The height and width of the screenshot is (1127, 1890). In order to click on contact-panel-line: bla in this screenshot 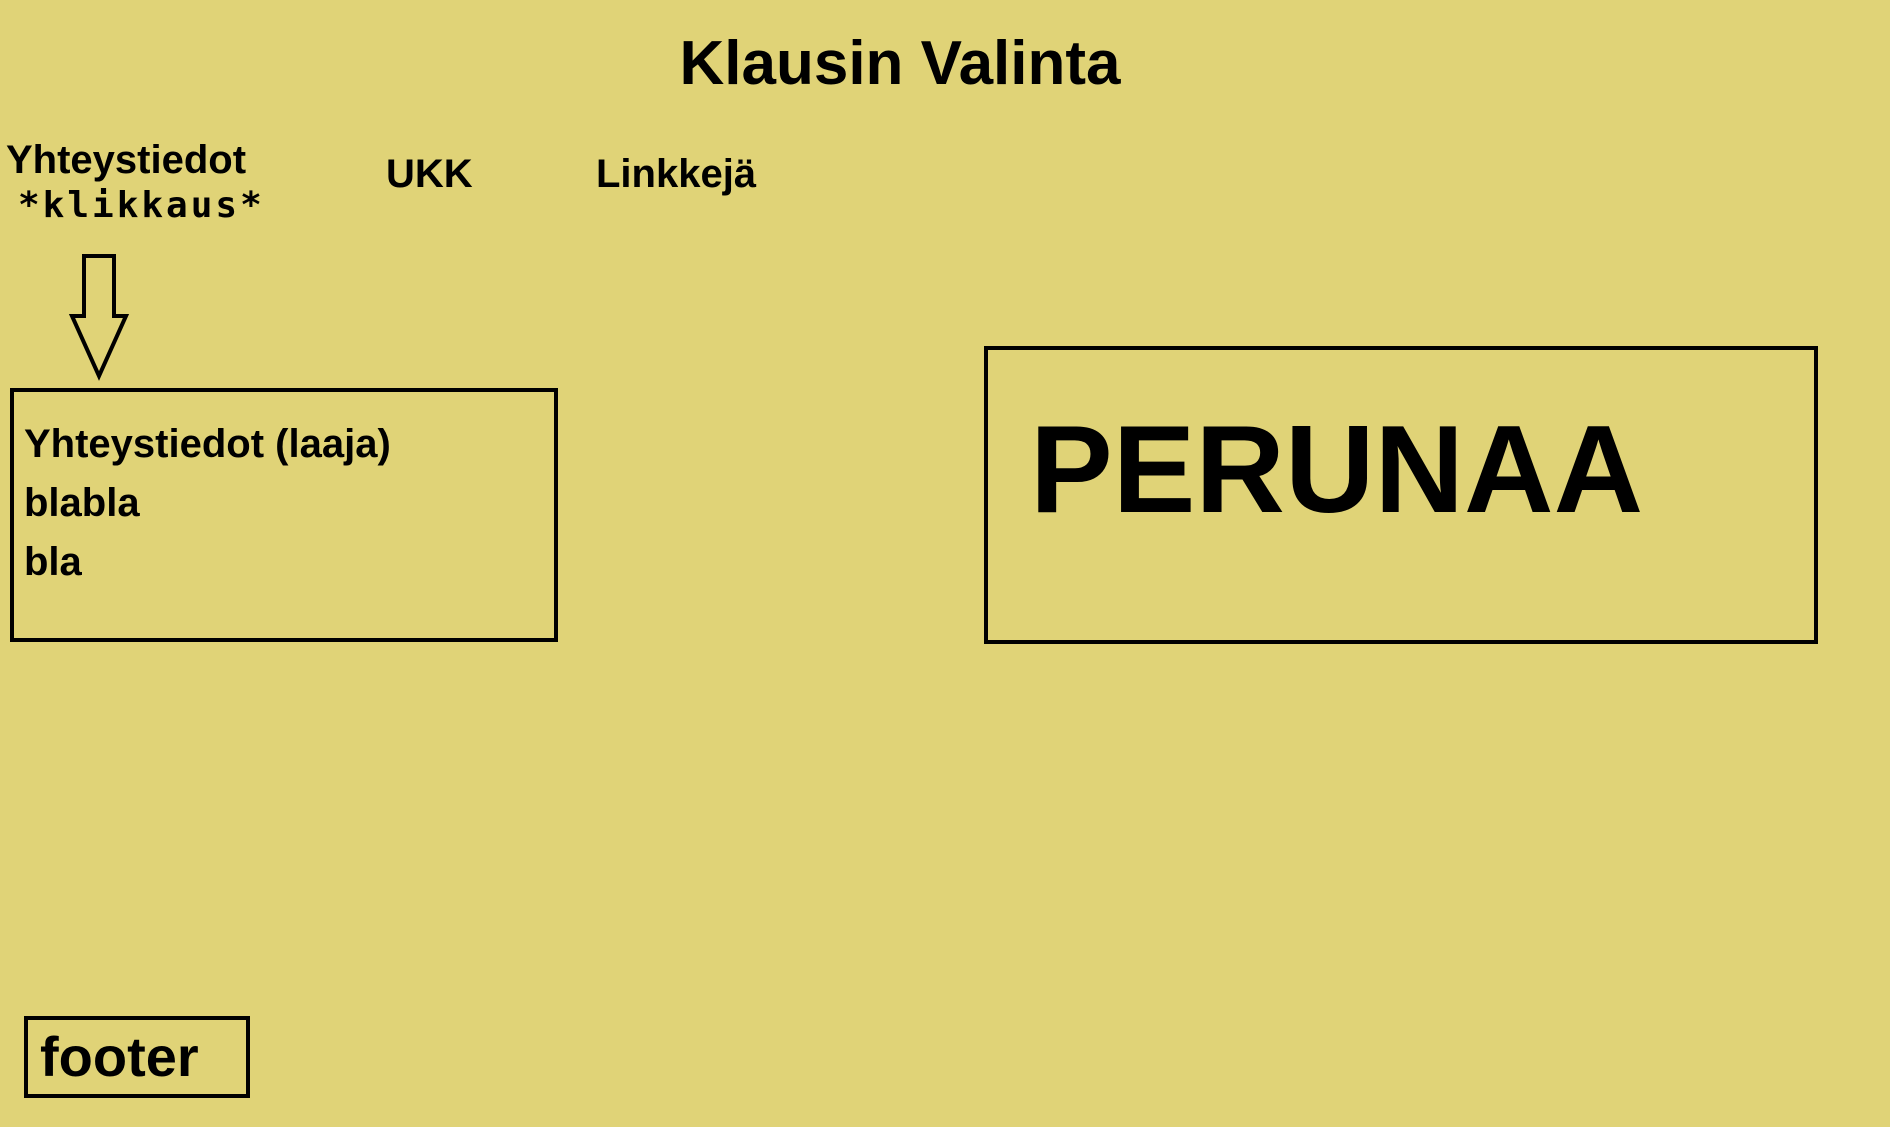, I will do `click(53, 562)`.